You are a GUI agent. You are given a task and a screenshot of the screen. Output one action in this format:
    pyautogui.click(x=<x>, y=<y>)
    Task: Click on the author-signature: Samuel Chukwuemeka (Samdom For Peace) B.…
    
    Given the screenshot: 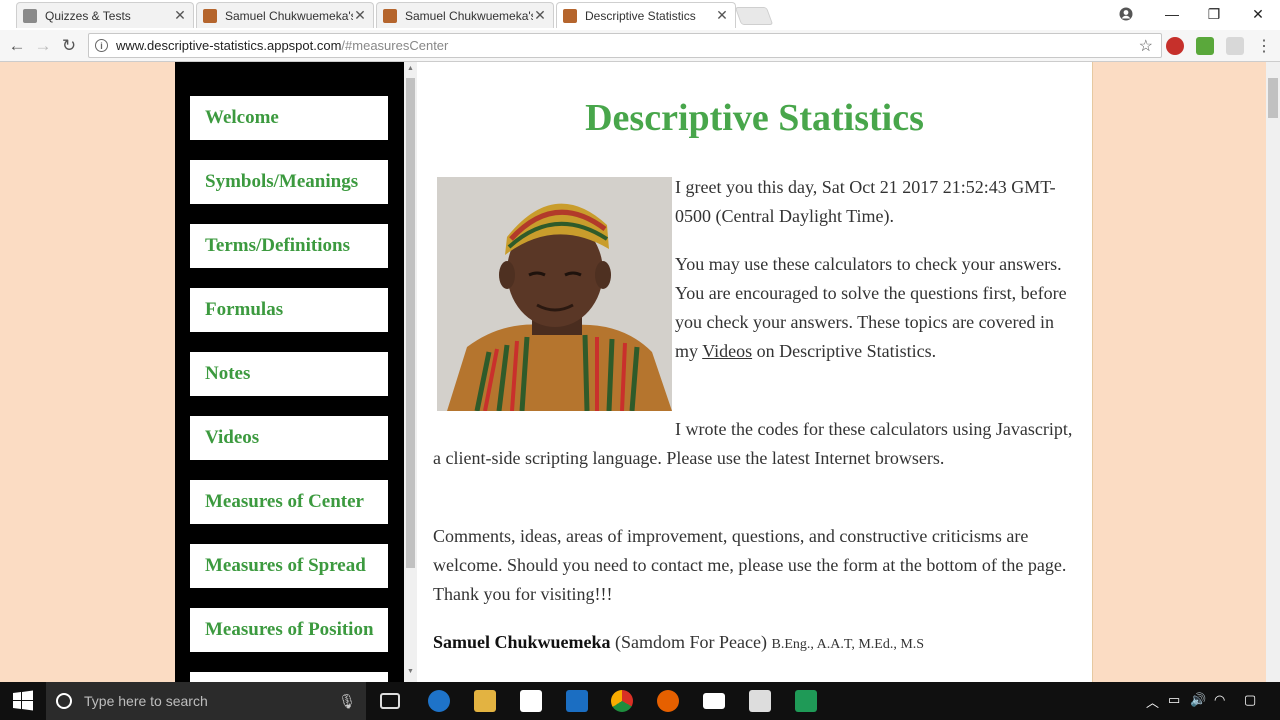 What is the action you would take?
    pyautogui.click(x=678, y=642)
    